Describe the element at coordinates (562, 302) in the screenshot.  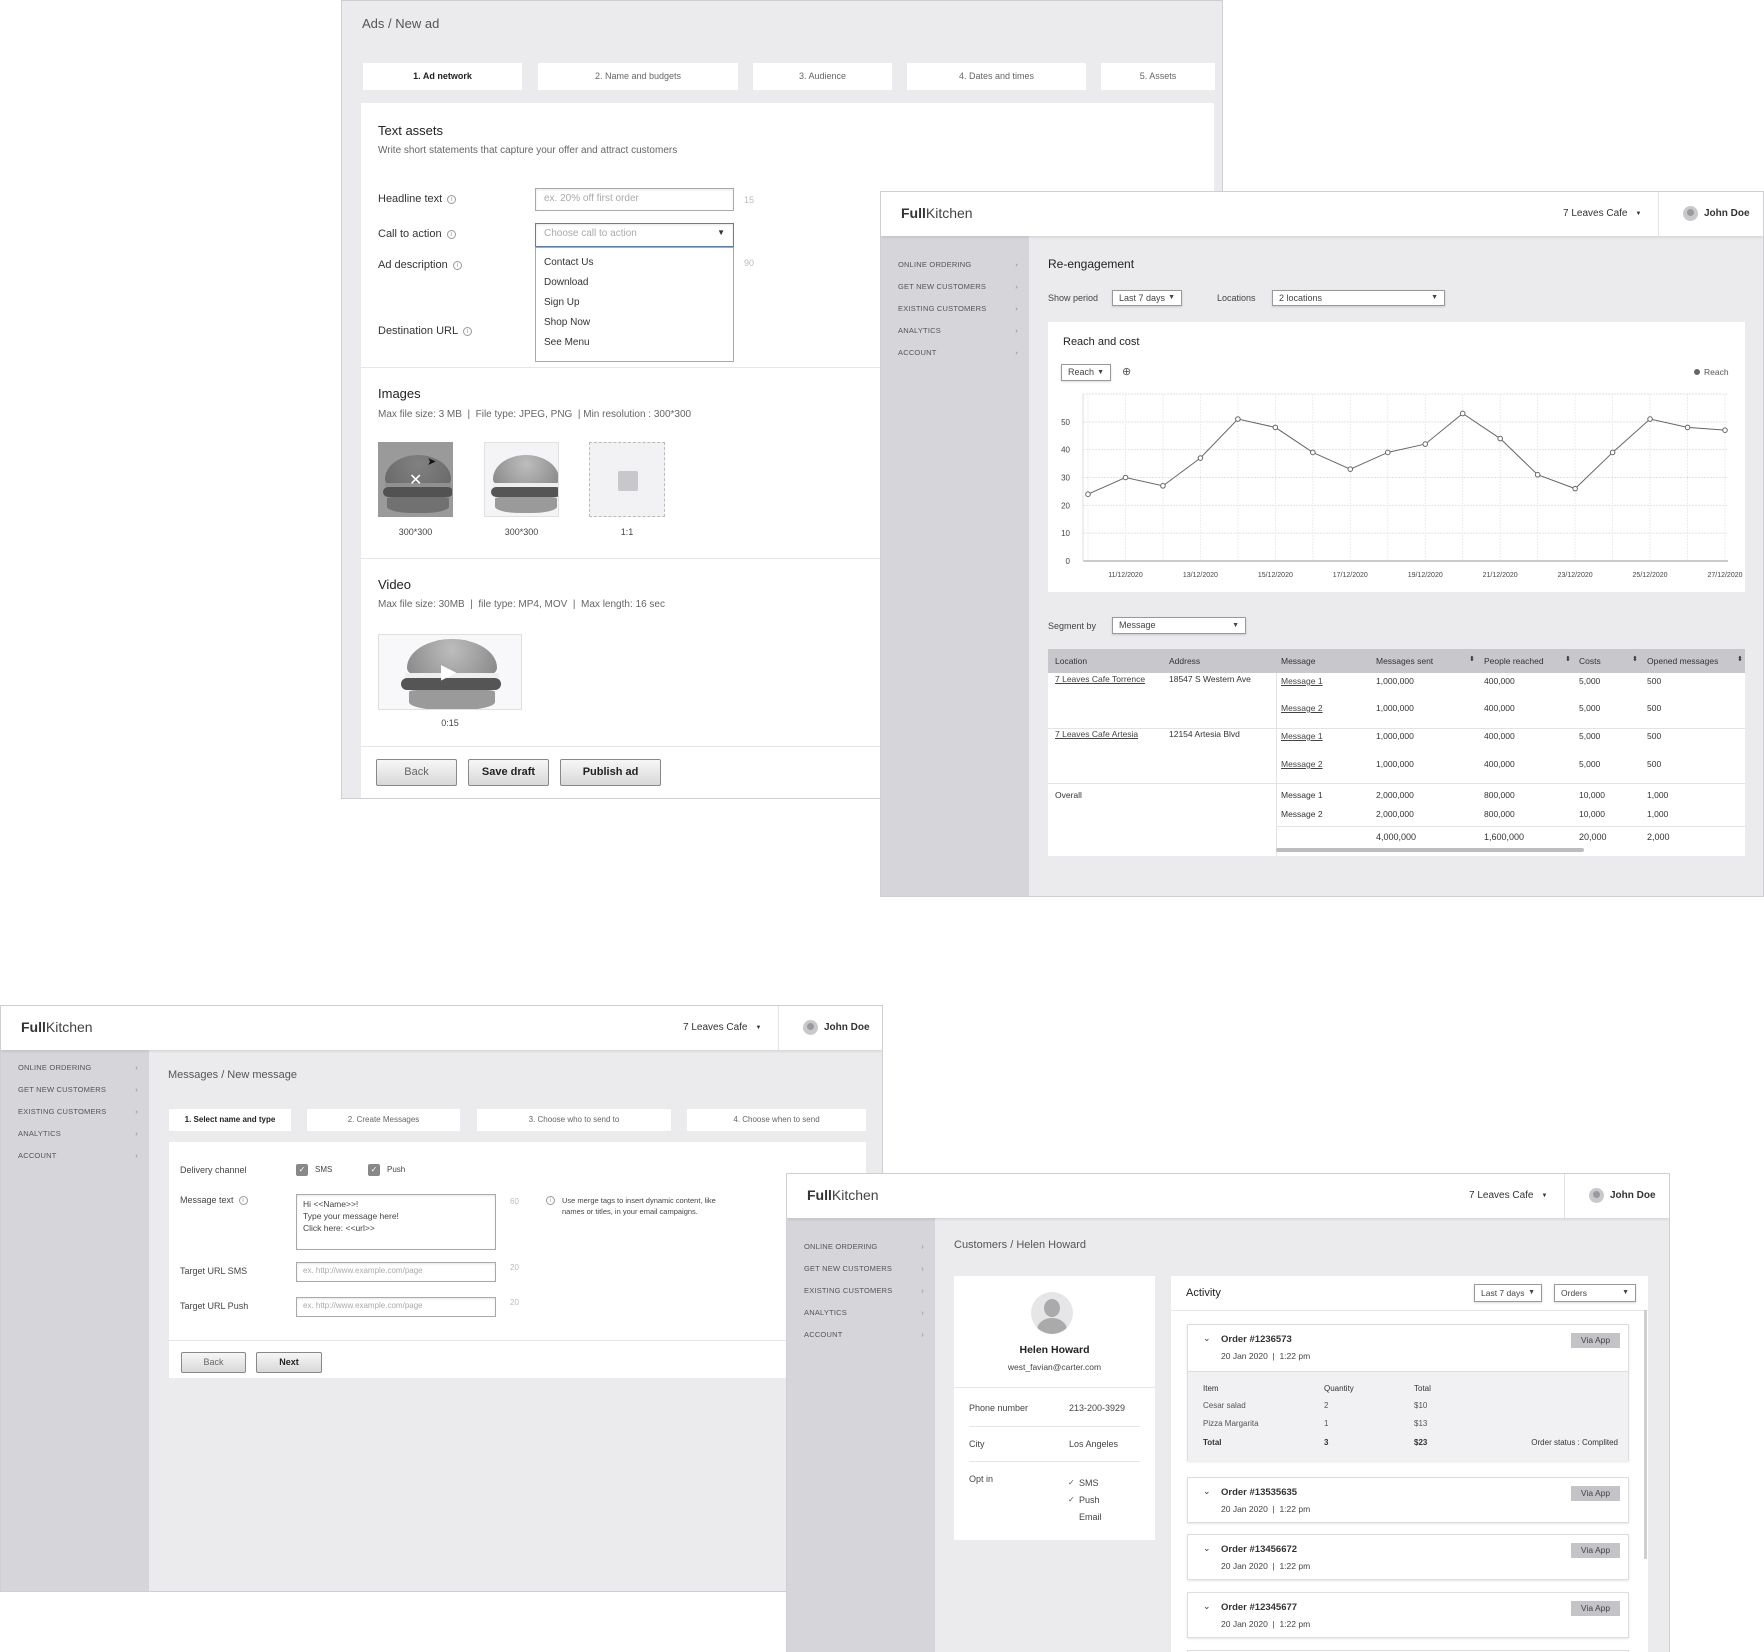
I see `cta-option: Sign Up` at that location.